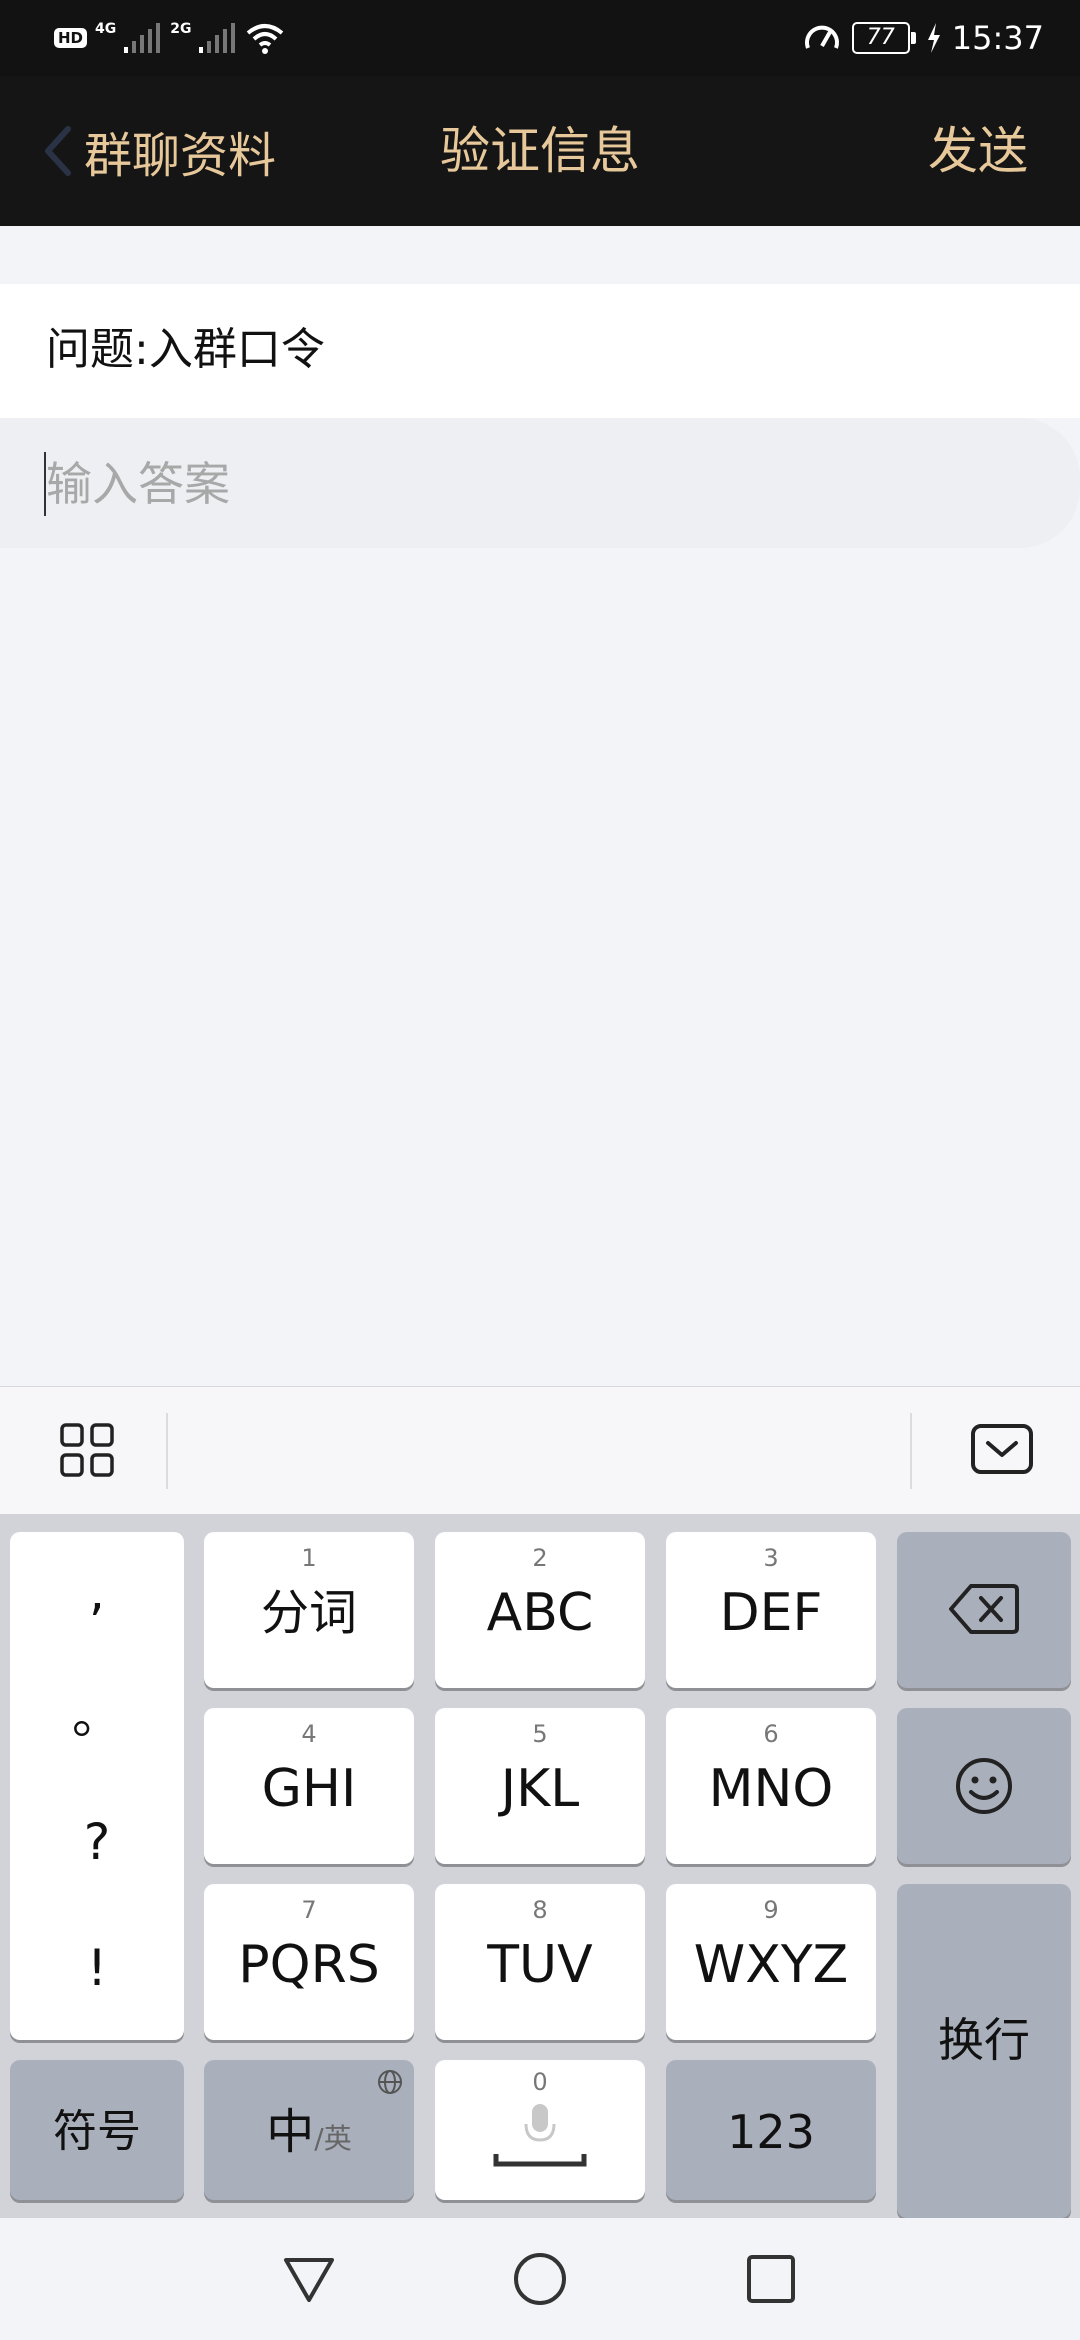 This screenshot has width=1080, height=2340. I want to click on microphone-icon, so click(540, 2135).